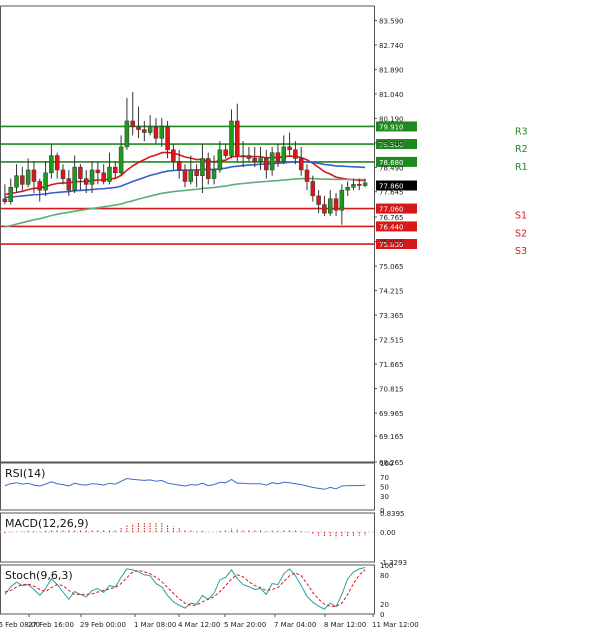 The width and height of the screenshot is (600, 638). What do you see at coordinates (384, 605) in the screenshot?
I see `indicator-tick-label: 20` at bounding box center [384, 605].